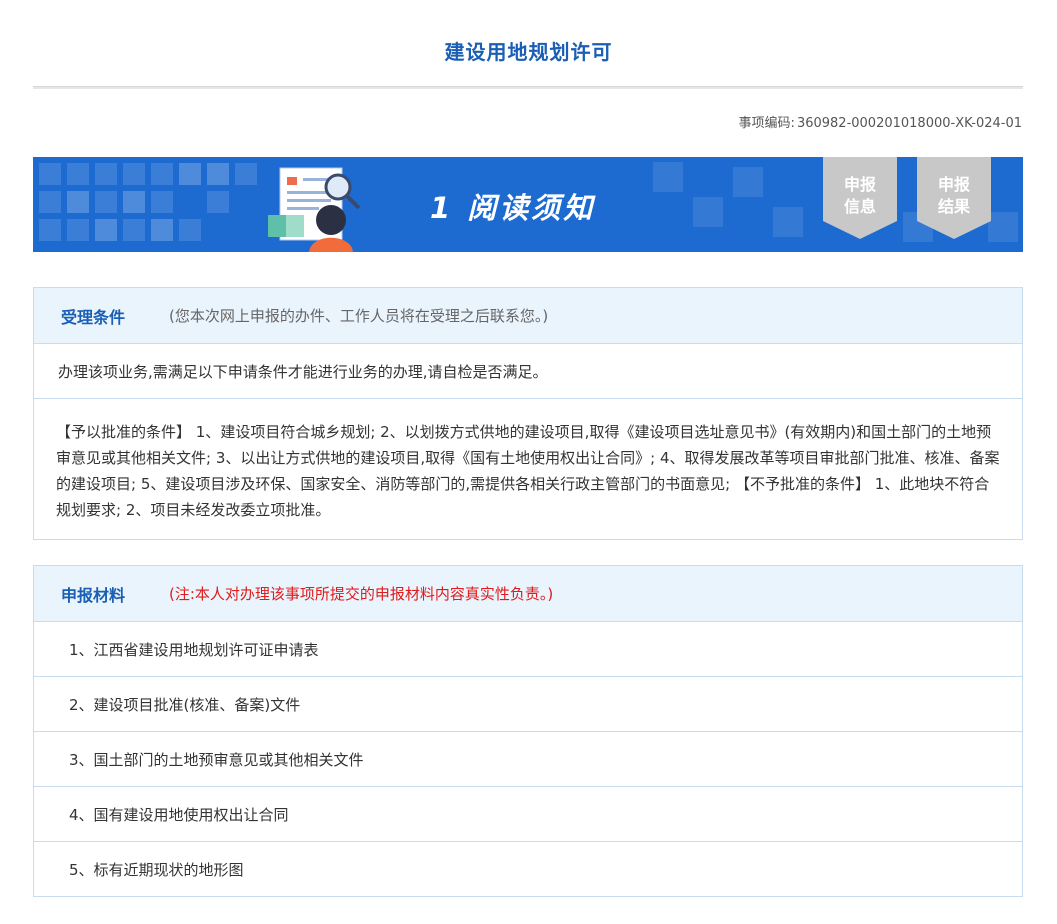  Describe the element at coordinates (531, 208) in the screenshot. I see `step-title: 阅读须知` at that location.